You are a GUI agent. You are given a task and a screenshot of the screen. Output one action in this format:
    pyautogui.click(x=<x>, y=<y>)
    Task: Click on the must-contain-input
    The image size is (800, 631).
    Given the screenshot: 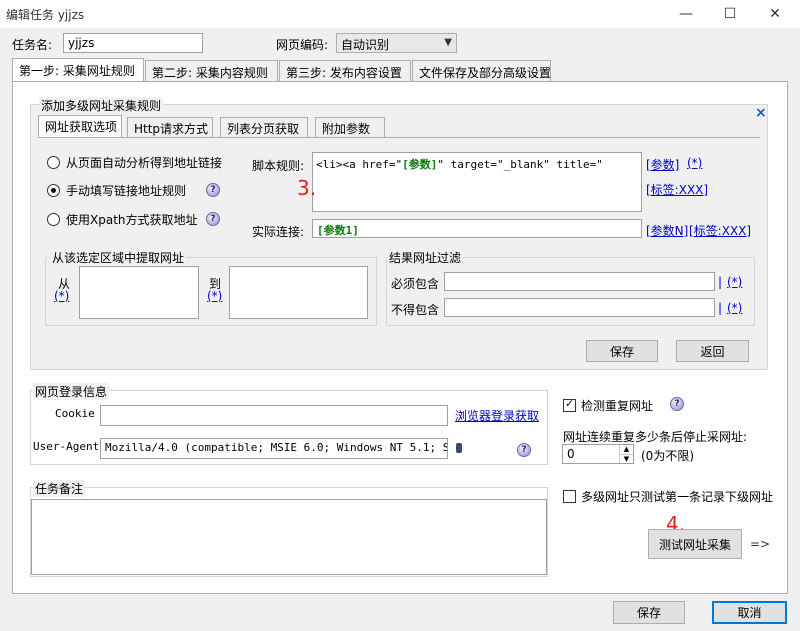 What is the action you would take?
    pyautogui.click(x=579, y=281)
    